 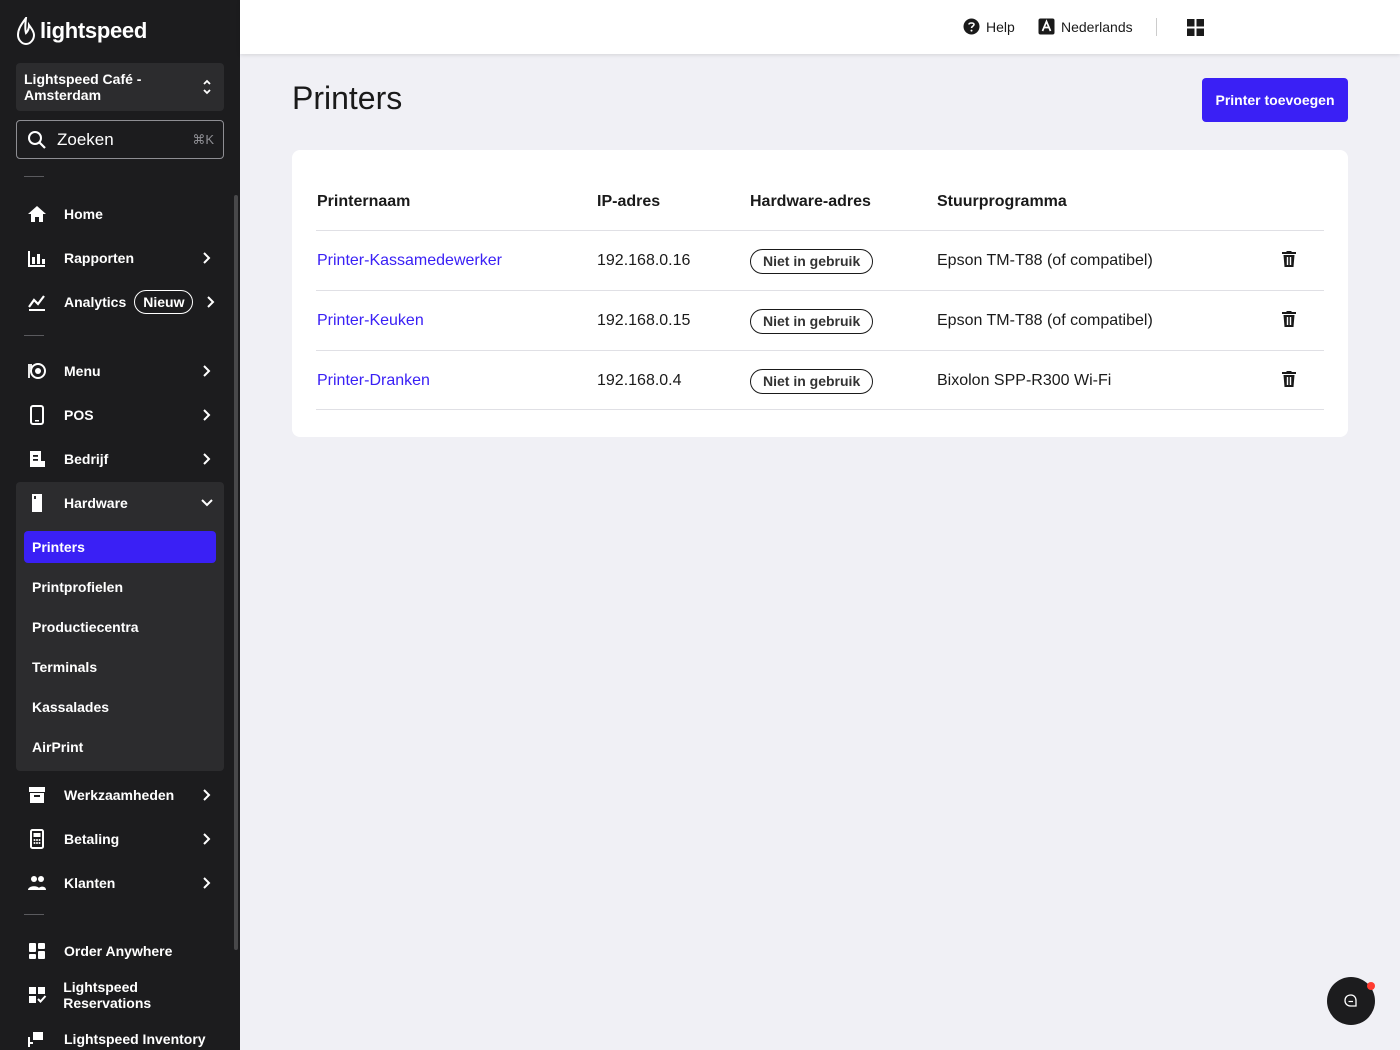 I want to click on help-link: Help, so click(x=989, y=26).